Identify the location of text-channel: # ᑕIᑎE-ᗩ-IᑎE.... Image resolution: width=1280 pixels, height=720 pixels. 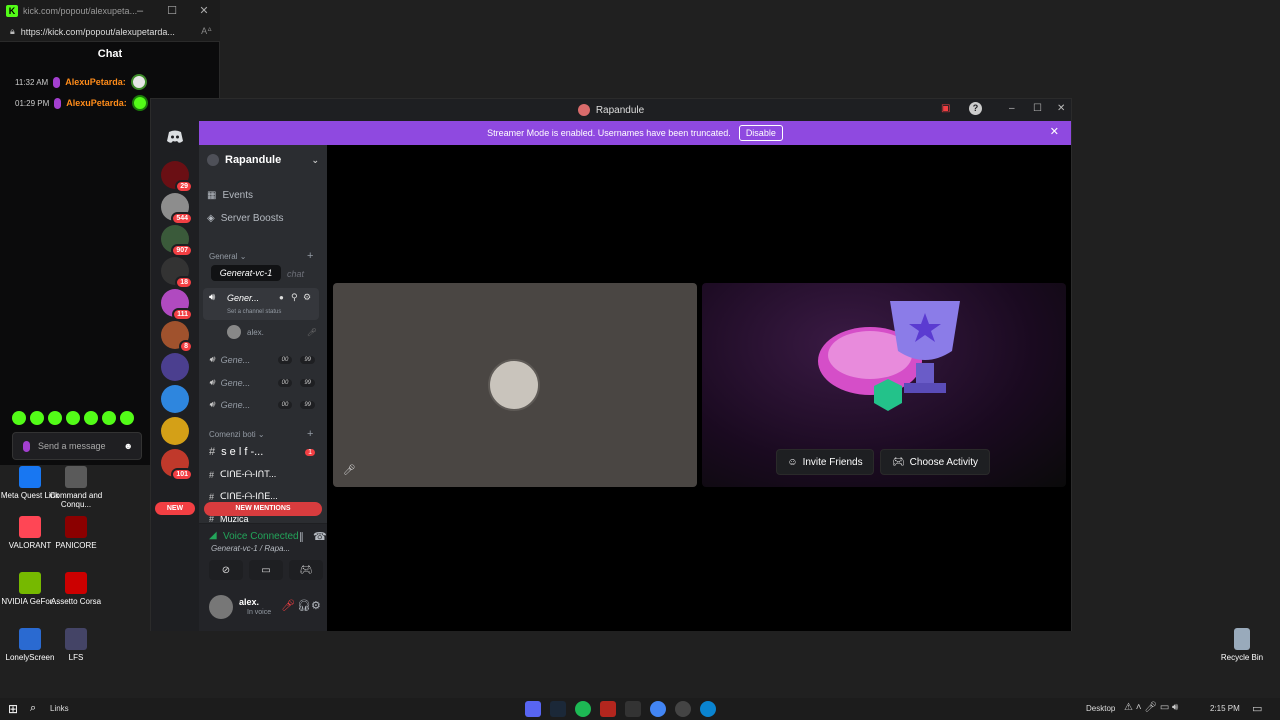
(243, 496).